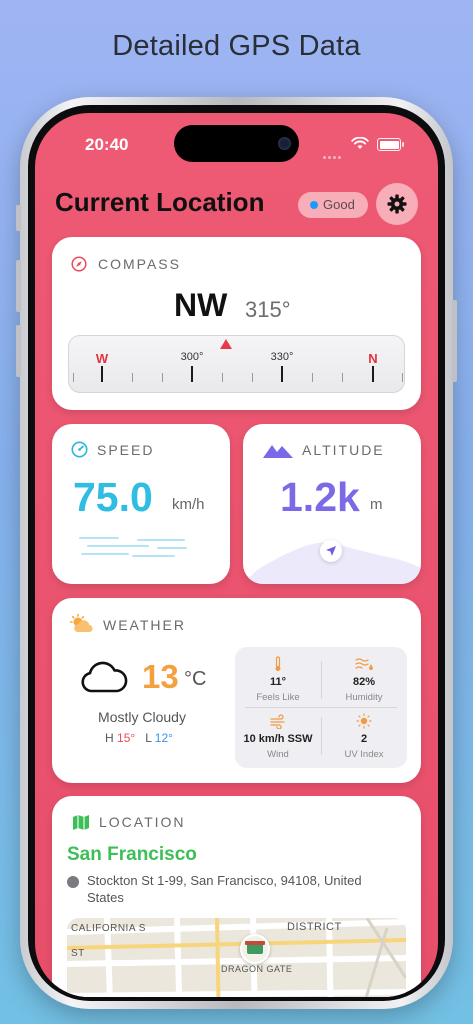 This screenshot has width=473, height=1024. What do you see at coordinates (333, 155) in the screenshot?
I see `signal-icon` at bounding box center [333, 155].